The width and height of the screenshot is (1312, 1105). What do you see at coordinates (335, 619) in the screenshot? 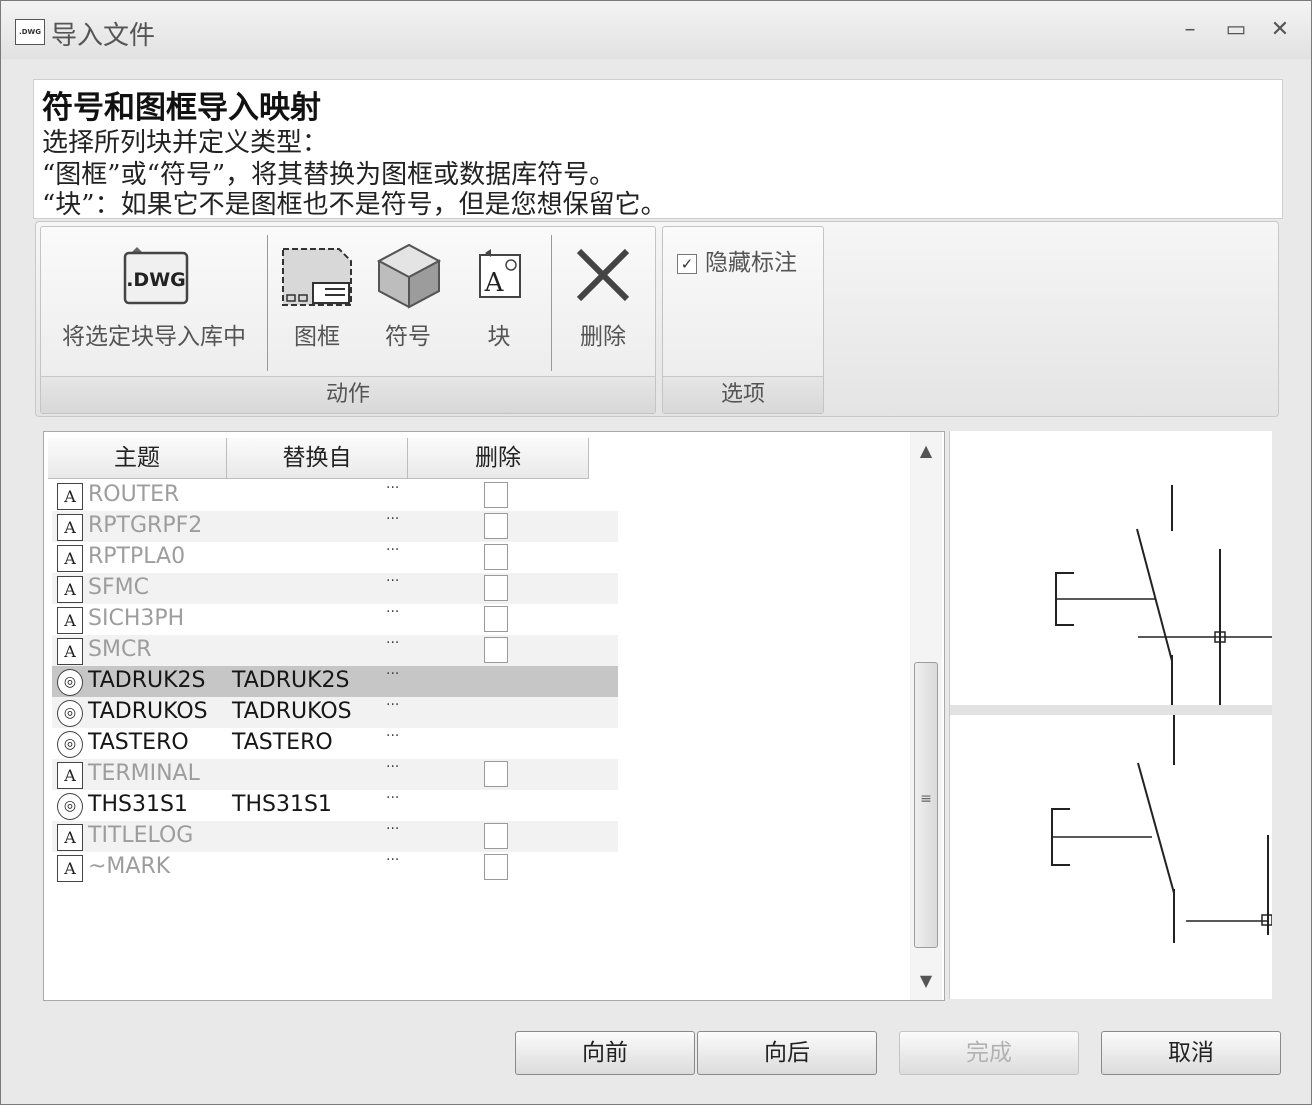
I see `table-row: A SICH3PH ···` at bounding box center [335, 619].